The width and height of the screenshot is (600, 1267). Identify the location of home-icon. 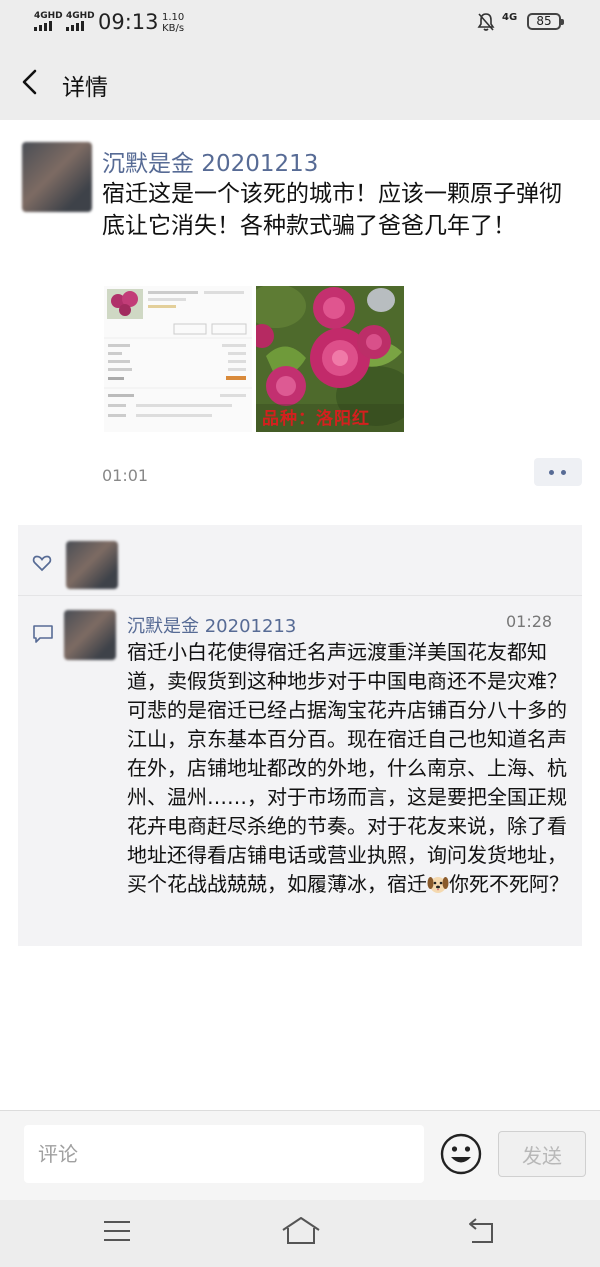
(301, 1231).